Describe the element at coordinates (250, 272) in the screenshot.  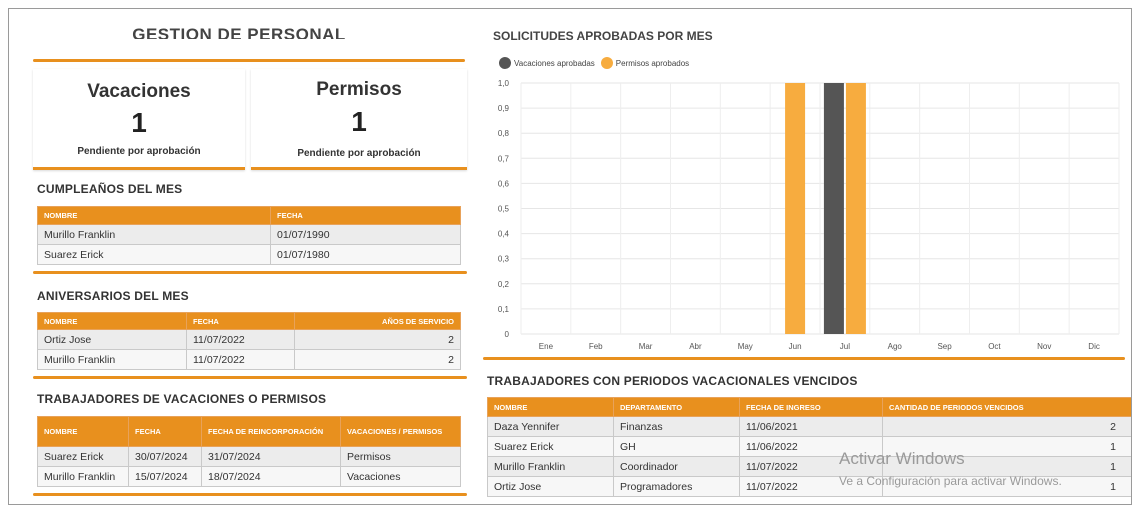
I see `birthdays-divider` at that location.